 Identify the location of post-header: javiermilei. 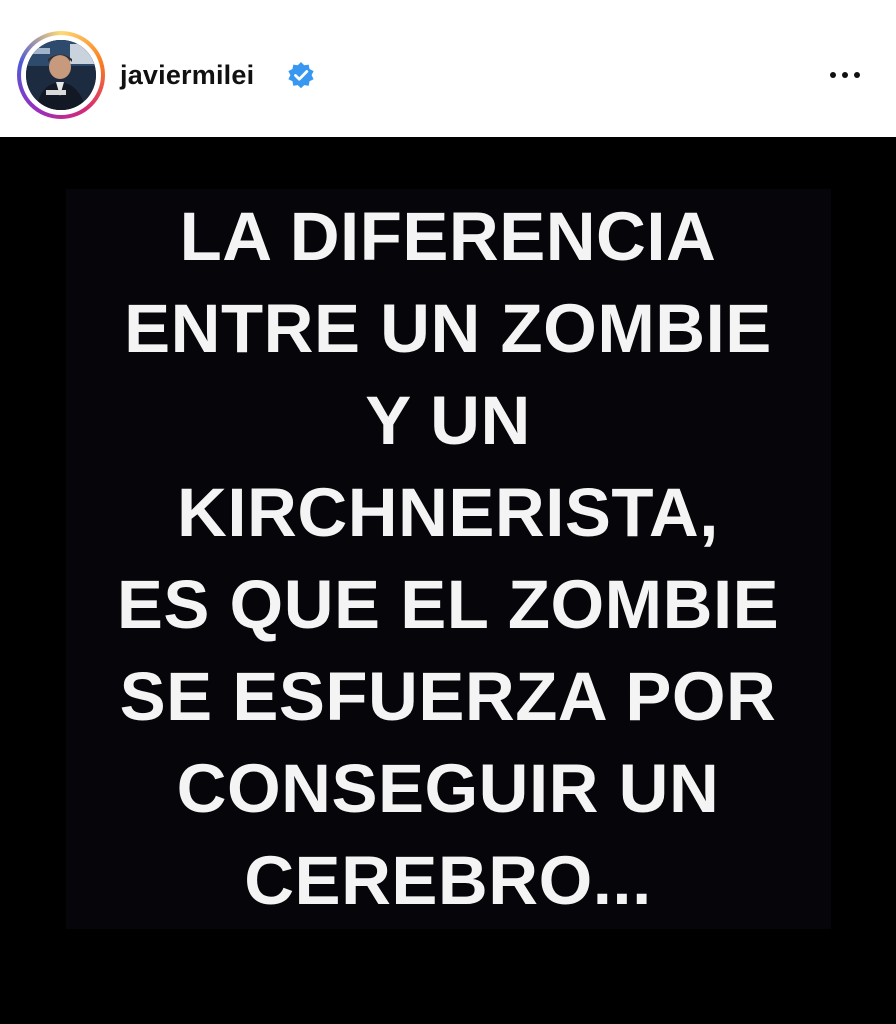
(448, 68).